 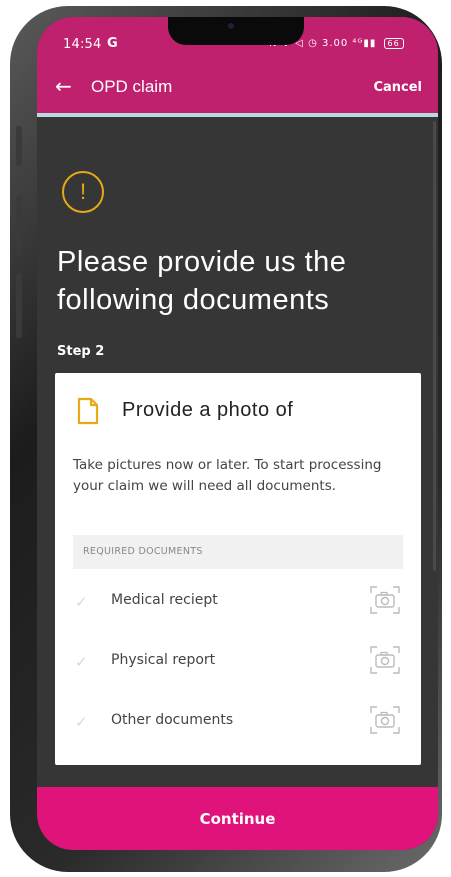 What do you see at coordinates (397, 87) in the screenshot?
I see `cancel-button: Cancel` at bounding box center [397, 87].